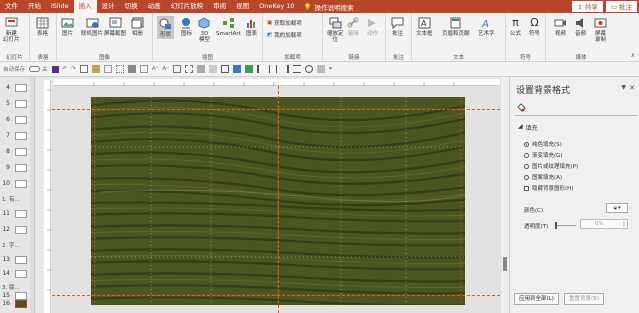 Image resolution: width=639 pixels, height=313 pixels. What do you see at coordinates (251, 26) in the screenshot?
I see `chart-button: 图表` at bounding box center [251, 26].